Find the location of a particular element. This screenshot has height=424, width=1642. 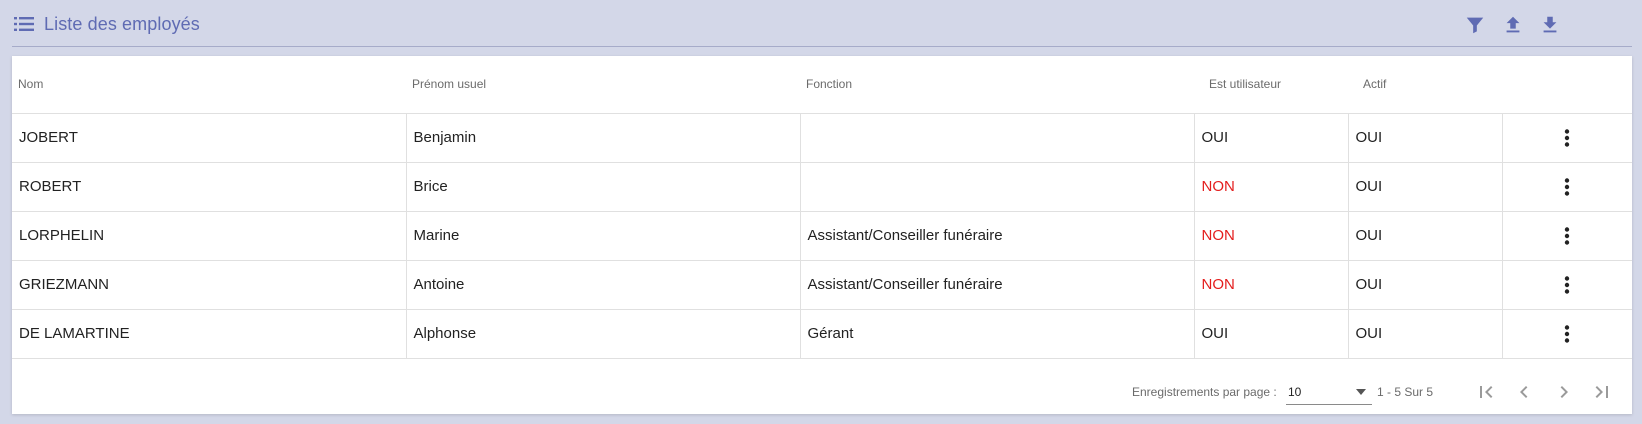

page-title: Liste des employés is located at coordinates (122, 24).